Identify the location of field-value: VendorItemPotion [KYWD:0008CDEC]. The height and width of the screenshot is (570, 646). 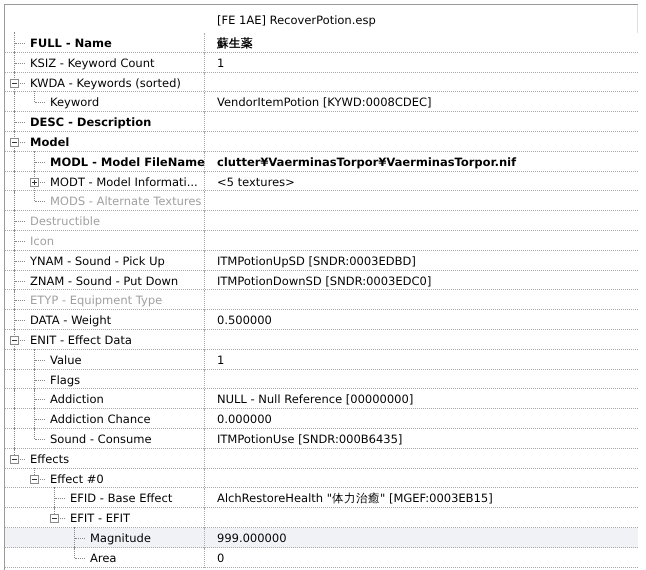
(324, 103).